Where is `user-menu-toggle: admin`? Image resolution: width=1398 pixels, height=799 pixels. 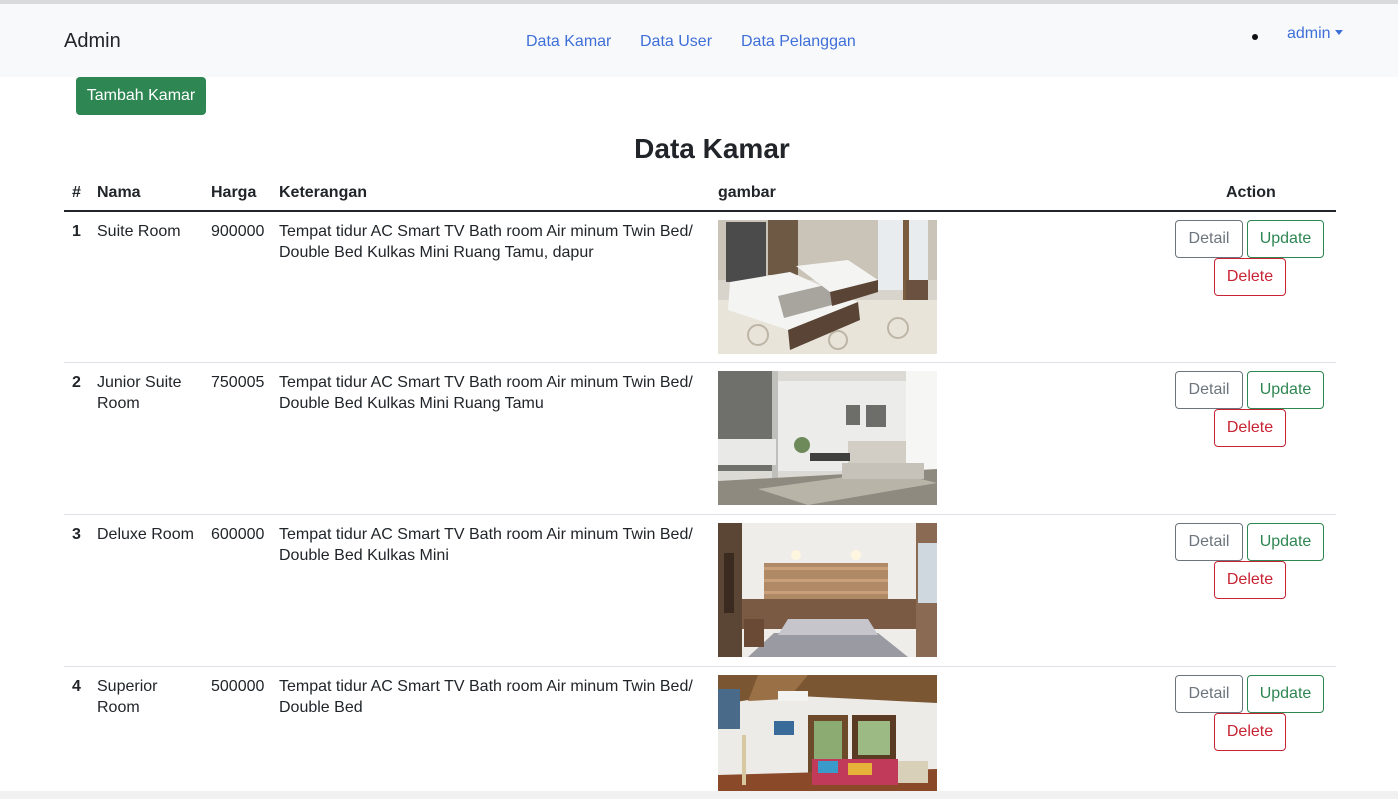 user-menu-toggle: admin is located at coordinates (1315, 34).